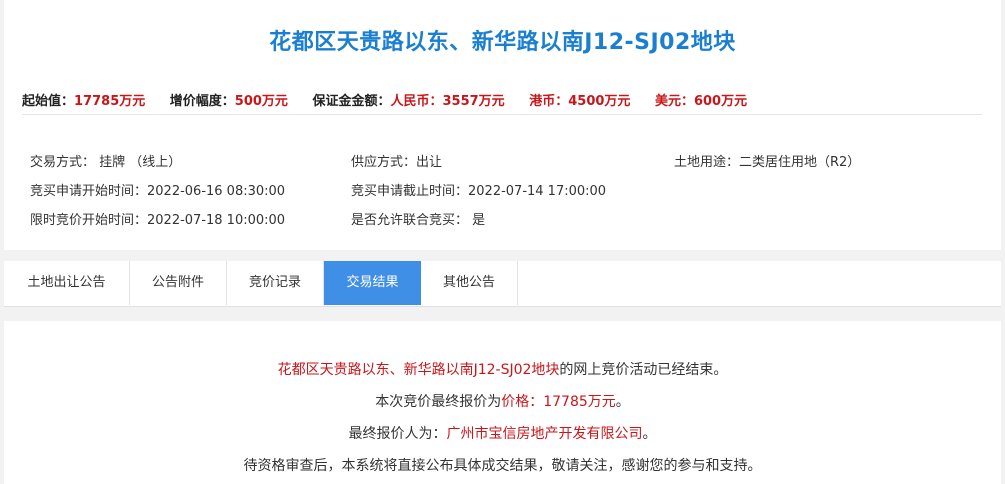 Image resolution: width=1005 pixels, height=484 pixels. Describe the element at coordinates (67, 283) in the screenshot. I see `tab-land-notice: 土地出让公告` at that location.